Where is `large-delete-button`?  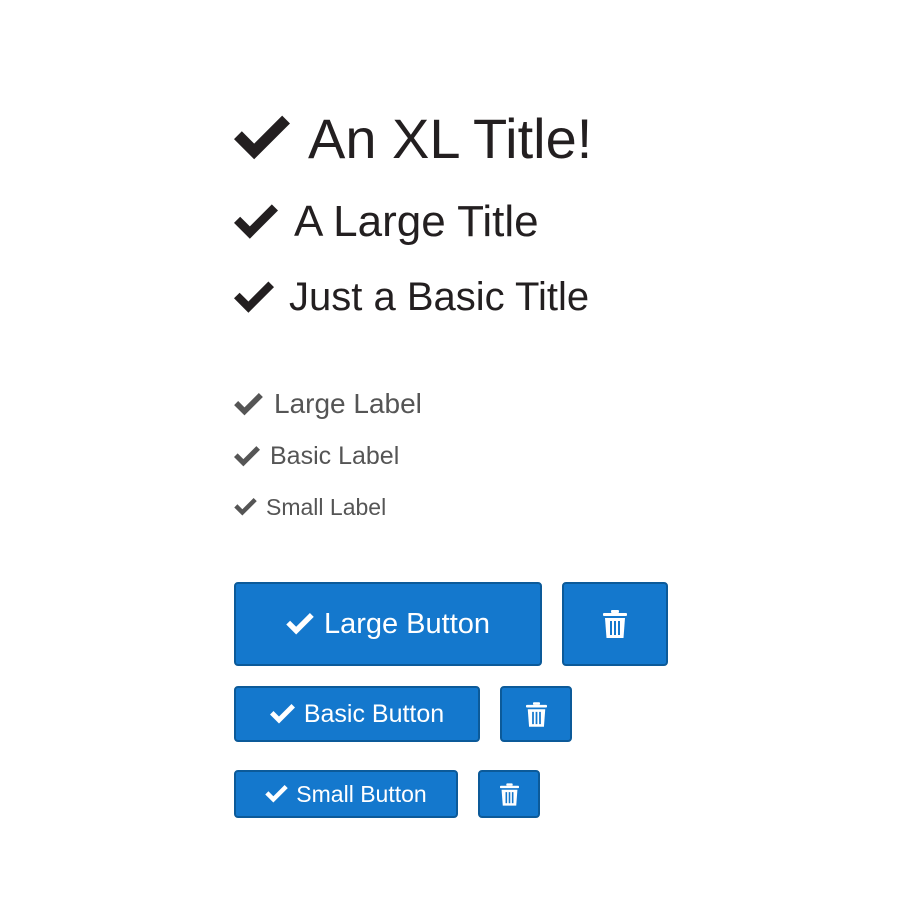 large-delete-button is located at coordinates (615, 624).